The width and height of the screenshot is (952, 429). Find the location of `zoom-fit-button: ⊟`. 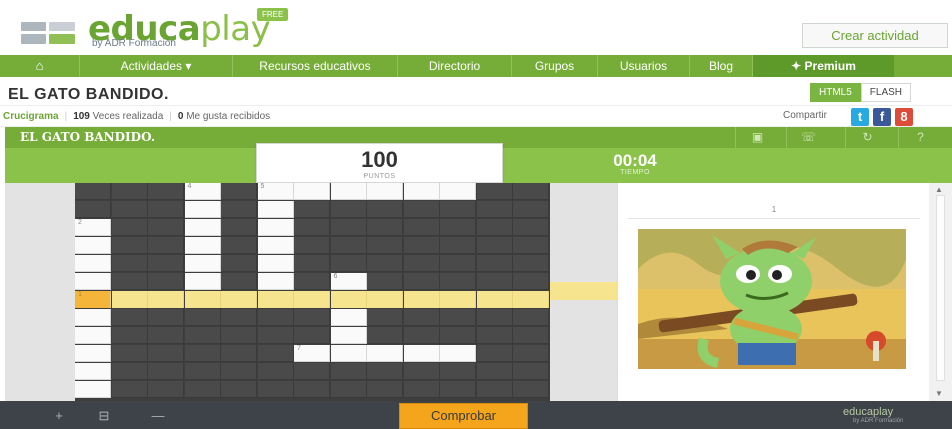

zoom-fit-button: ⊟ is located at coordinates (104, 416).